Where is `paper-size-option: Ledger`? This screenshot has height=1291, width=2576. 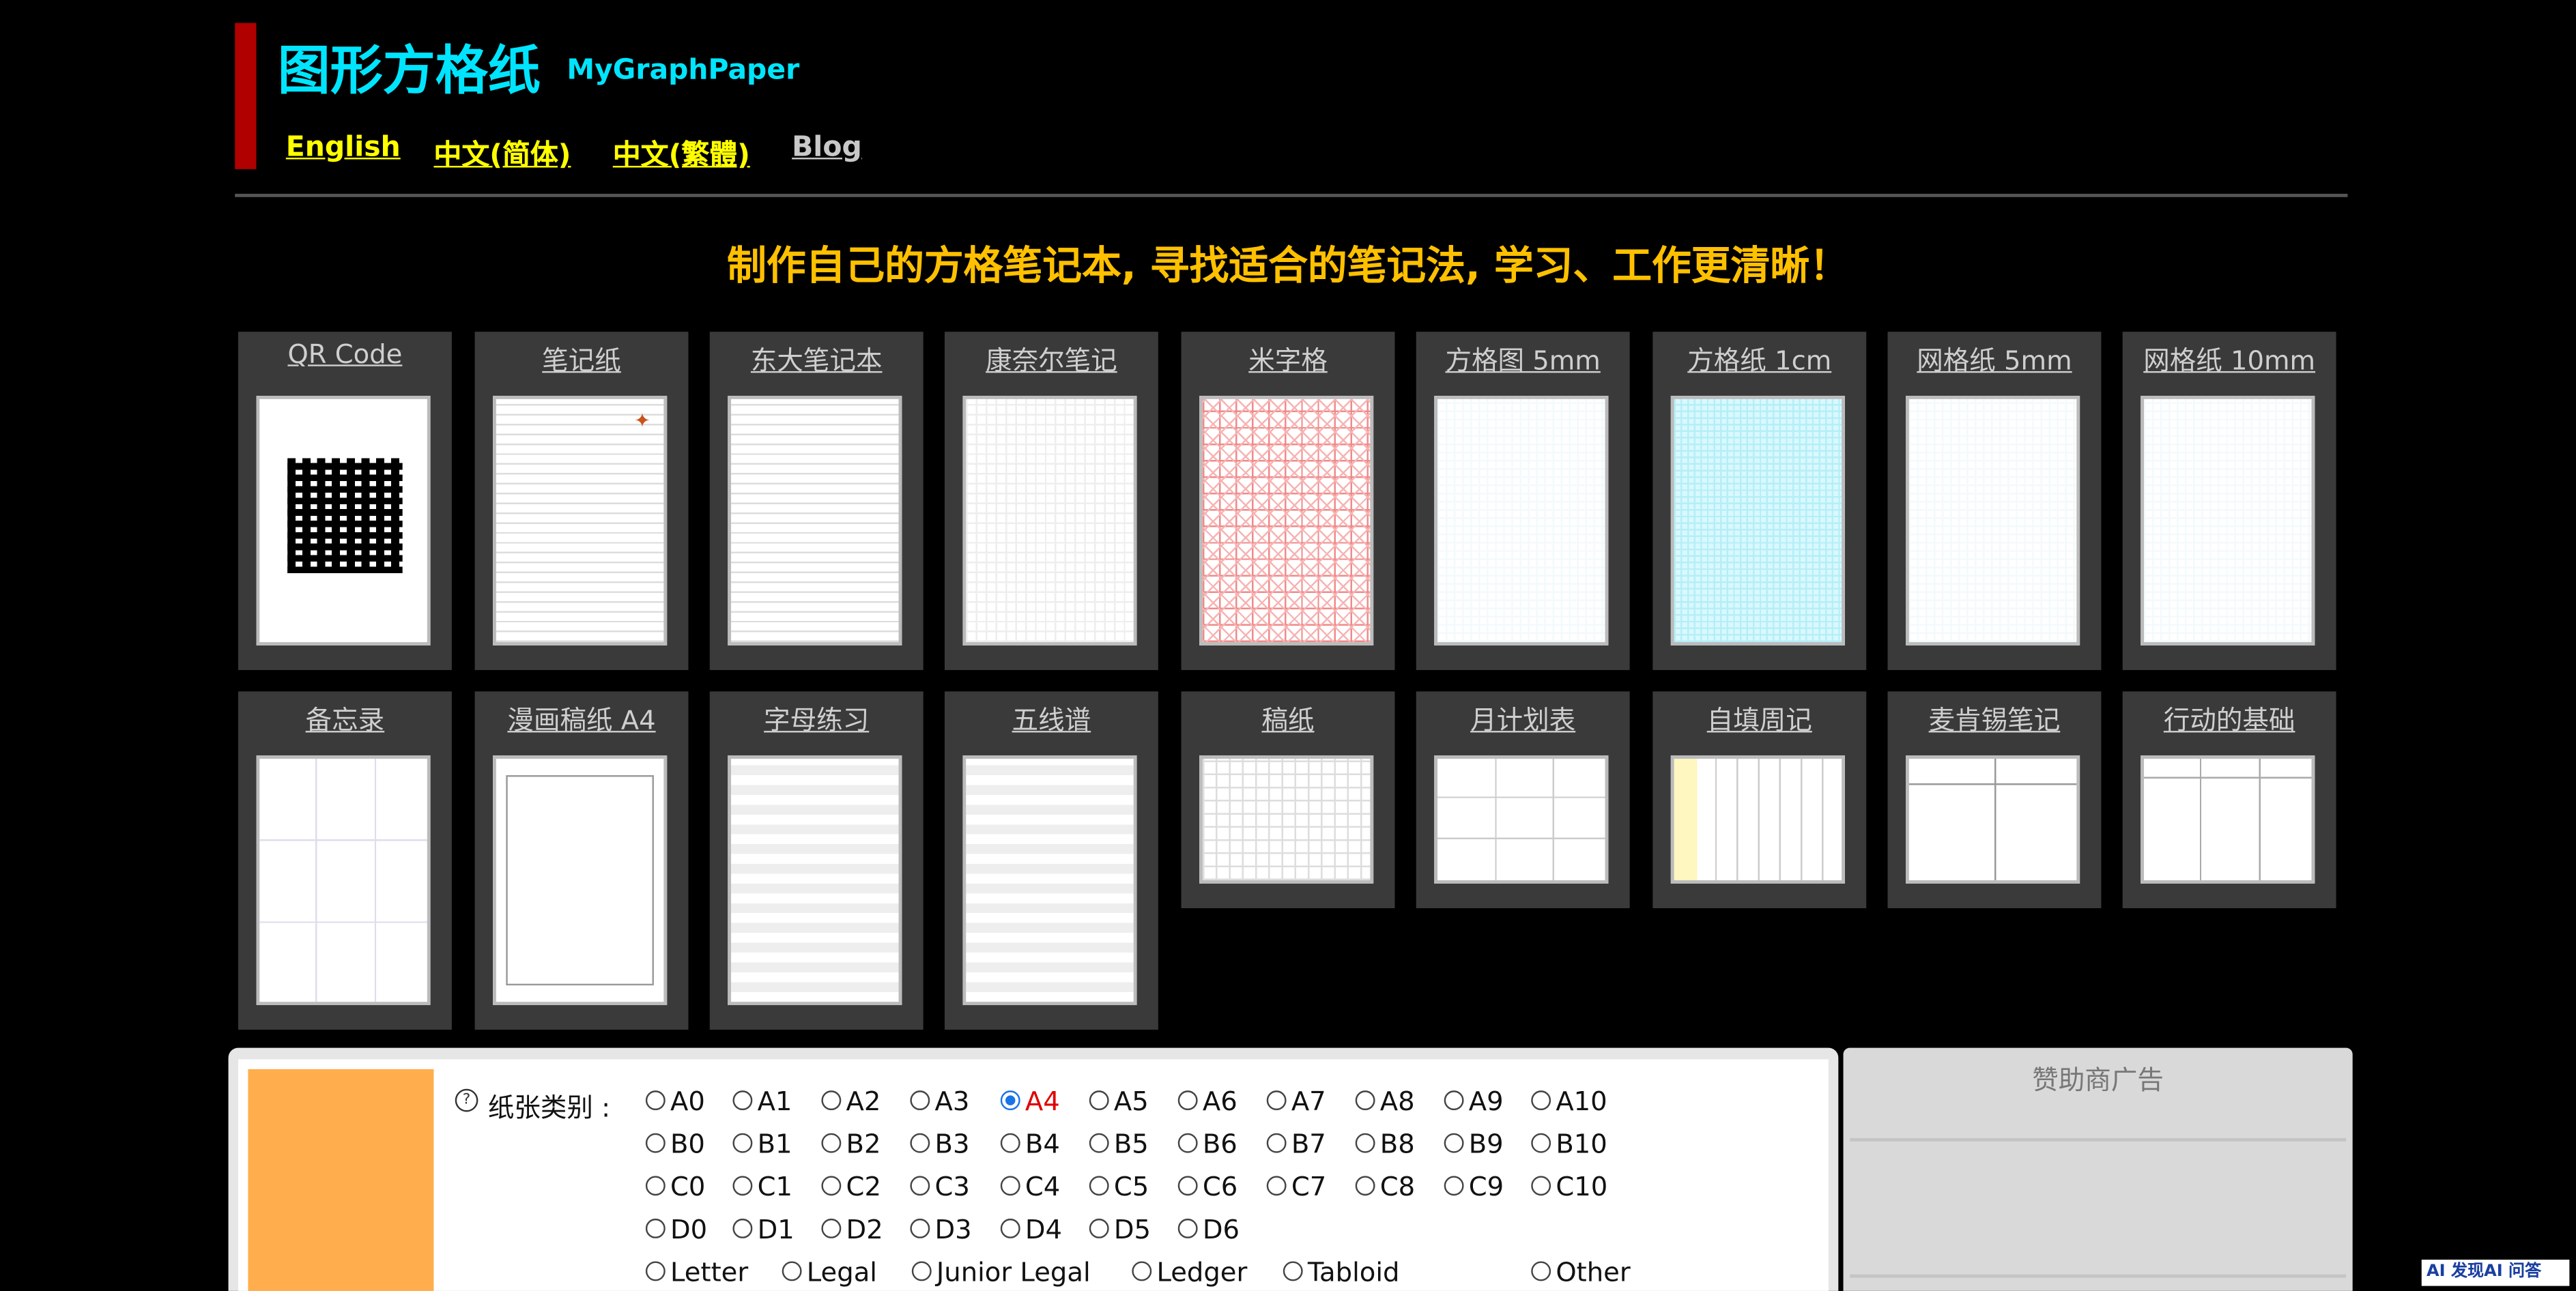 paper-size-option: Ledger is located at coordinates (1189, 1272).